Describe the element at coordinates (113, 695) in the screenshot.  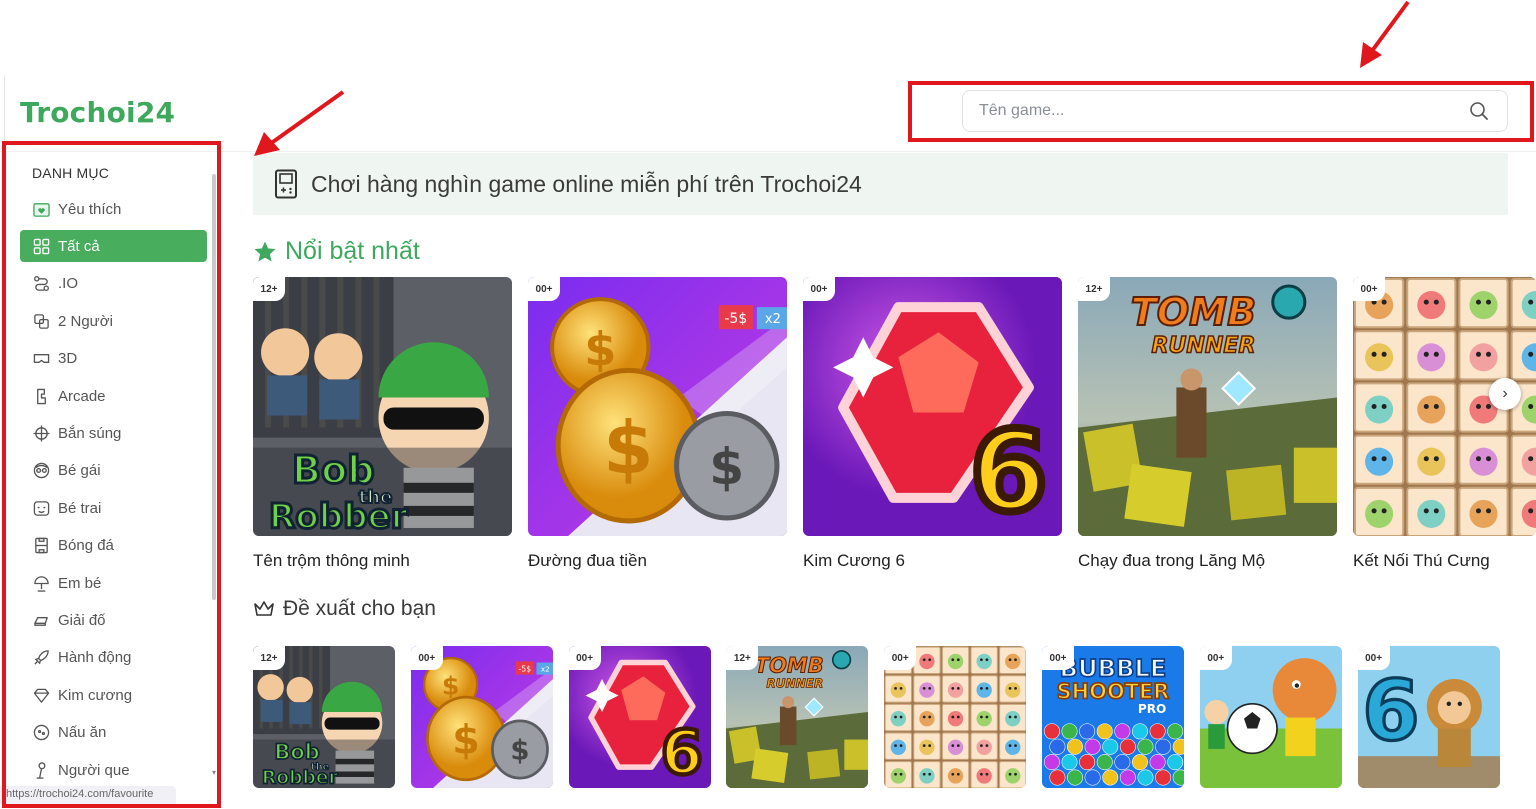
I see `sidebar-item-diamond: Kim cương` at that location.